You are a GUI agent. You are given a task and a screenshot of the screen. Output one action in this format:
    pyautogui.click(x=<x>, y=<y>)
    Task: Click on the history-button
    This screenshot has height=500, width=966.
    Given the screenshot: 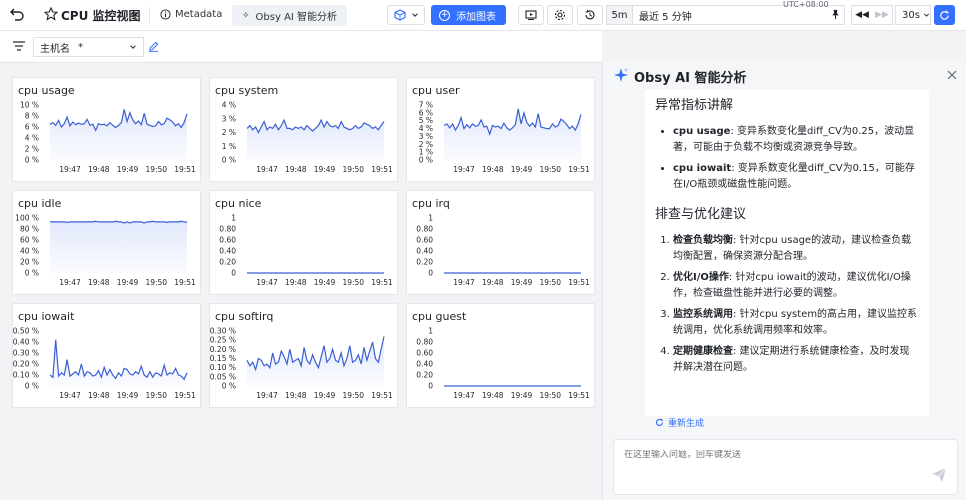 What is the action you would take?
    pyautogui.click(x=590, y=15)
    